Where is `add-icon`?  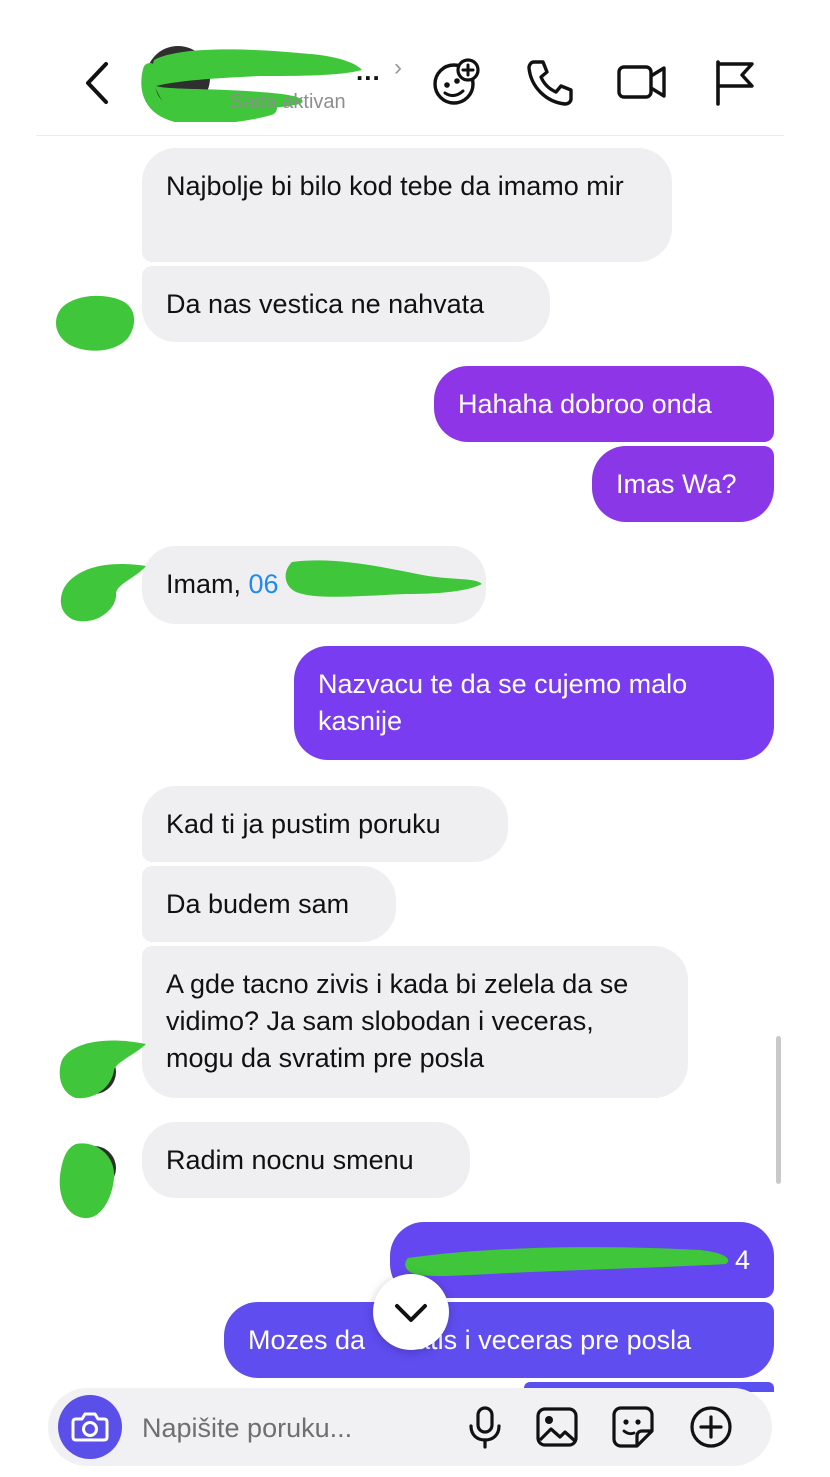
add-icon is located at coordinates (711, 1427).